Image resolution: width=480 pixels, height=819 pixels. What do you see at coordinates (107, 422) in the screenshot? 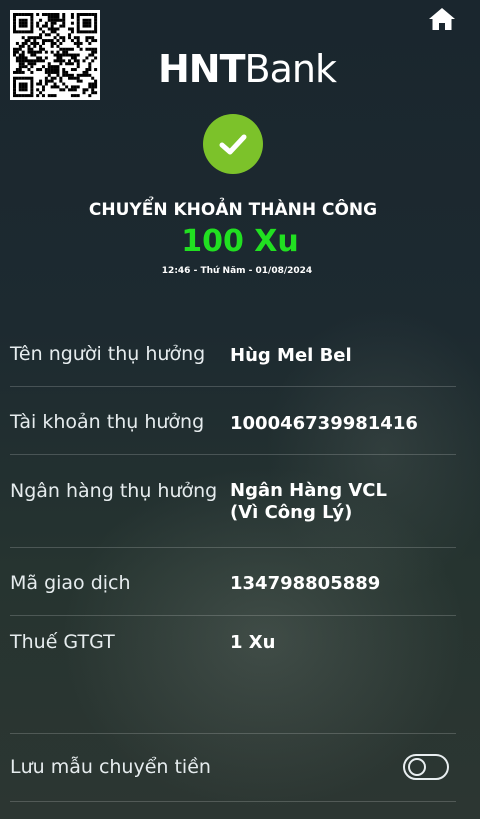
I see `detail-label: Tài khoản thụ hưởng` at bounding box center [107, 422].